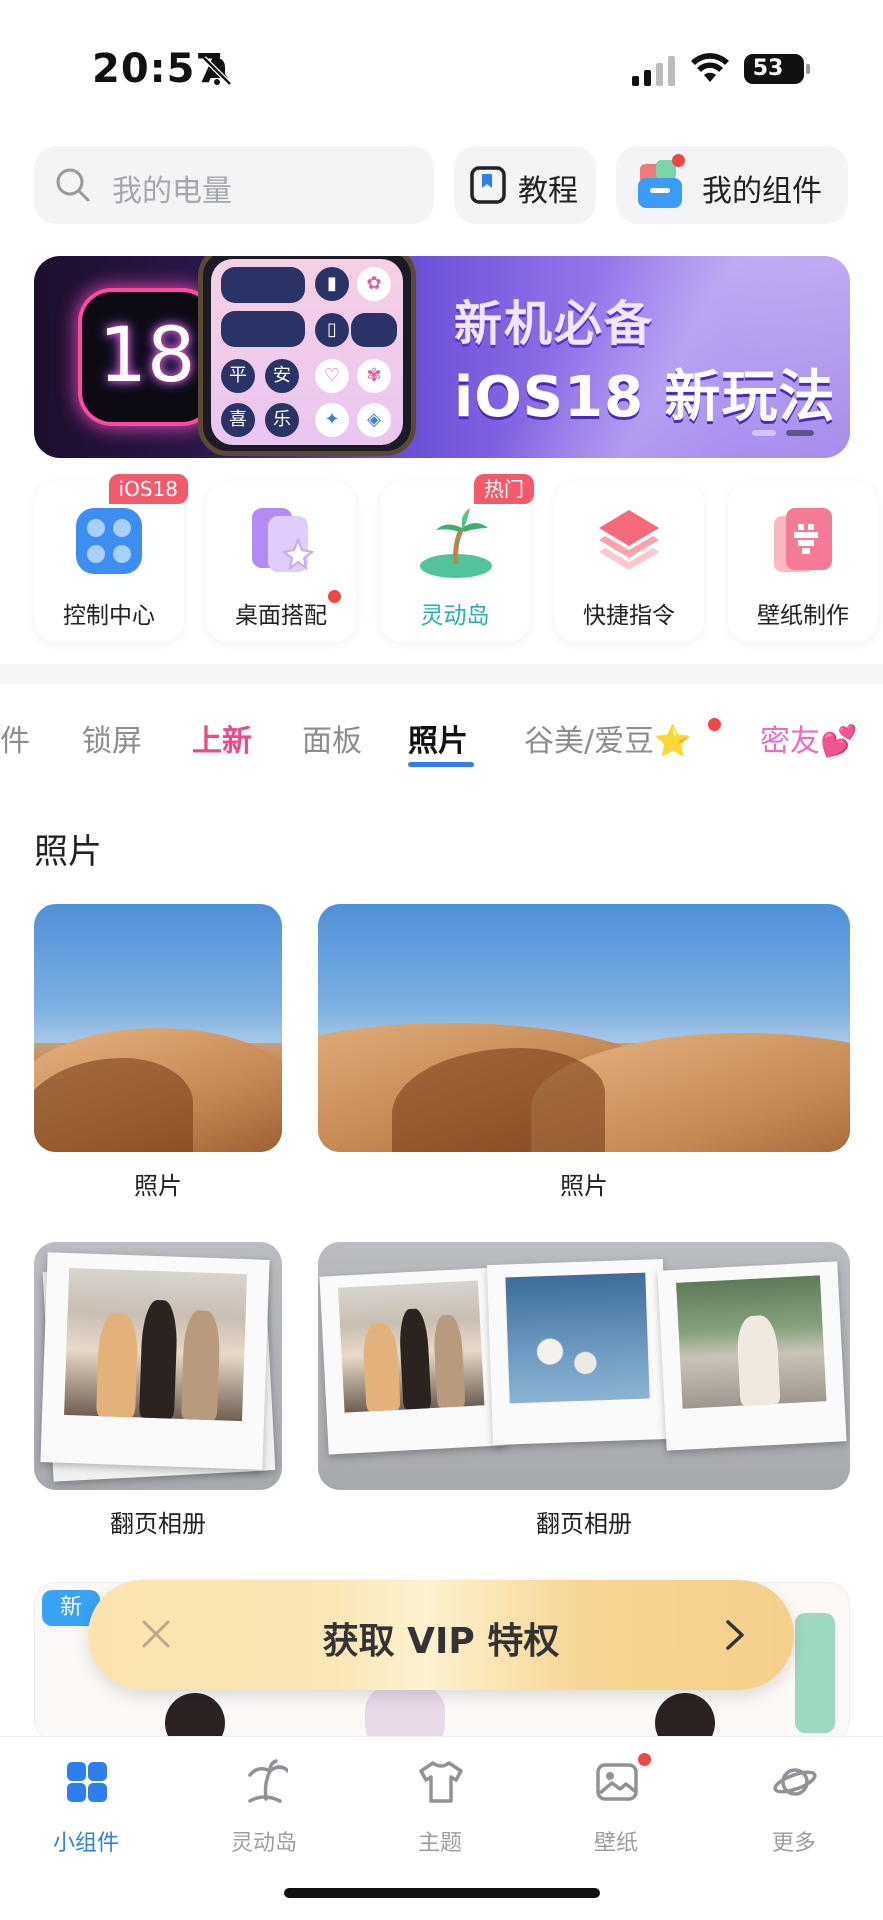  Describe the element at coordinates (616, 1811) in the screenshot. I see `tabbar-wallpaper: 壁纸` at that location.